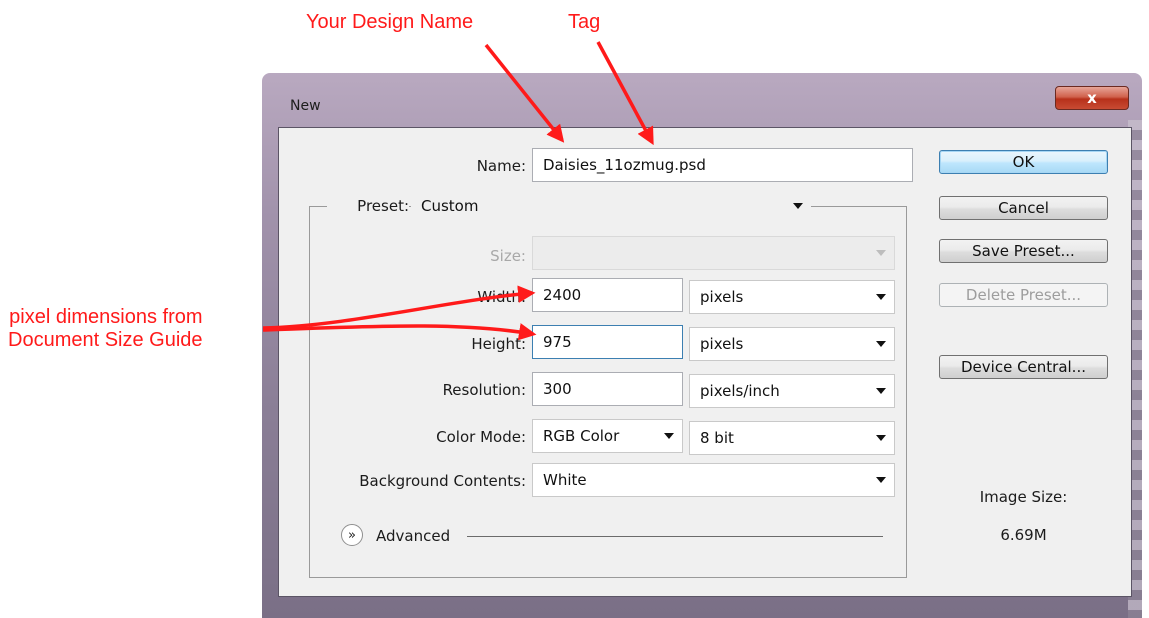  I want to click on arrow-height, so click(399, 332).